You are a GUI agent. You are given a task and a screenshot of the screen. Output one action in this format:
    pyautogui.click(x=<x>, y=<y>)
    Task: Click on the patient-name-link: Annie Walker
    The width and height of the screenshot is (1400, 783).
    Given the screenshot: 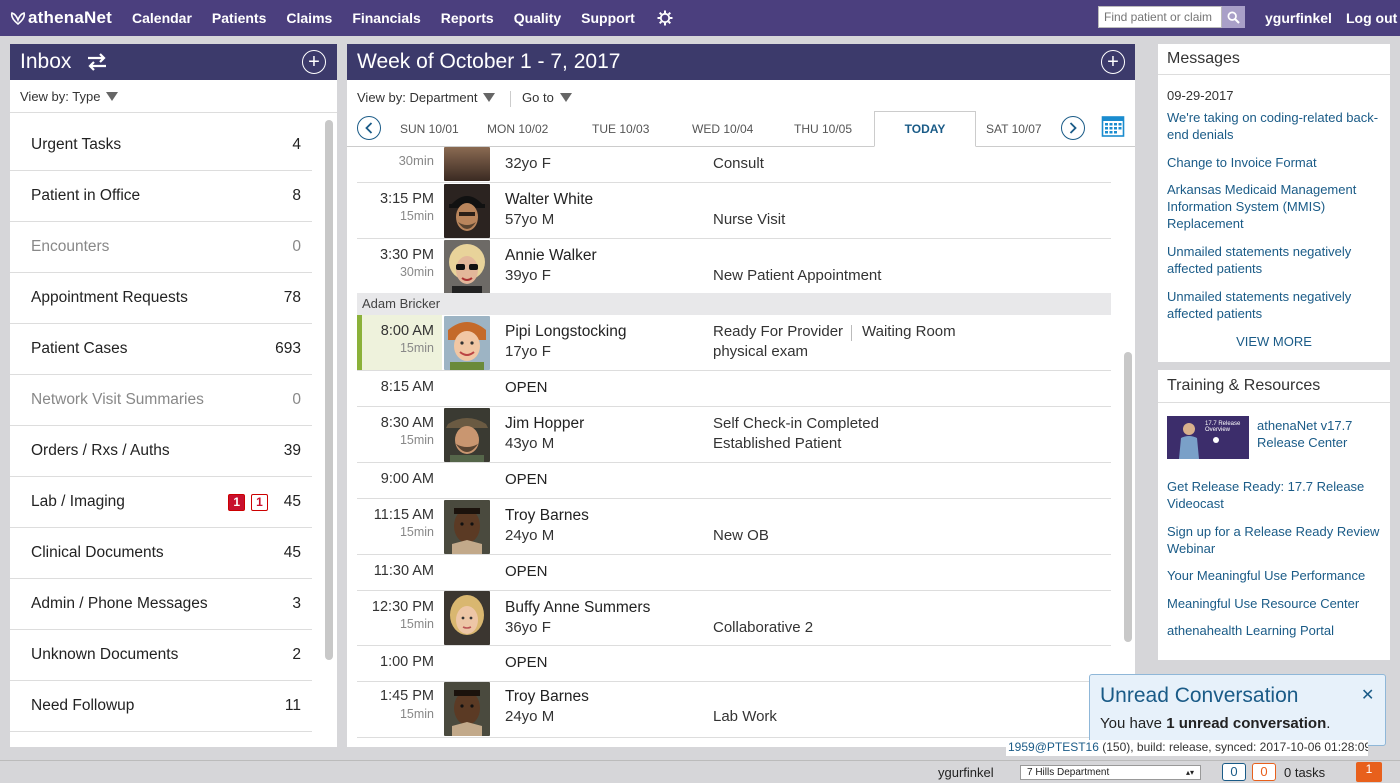 What is the action you would take?
    pyautogui.click(x=551, y=256)
    